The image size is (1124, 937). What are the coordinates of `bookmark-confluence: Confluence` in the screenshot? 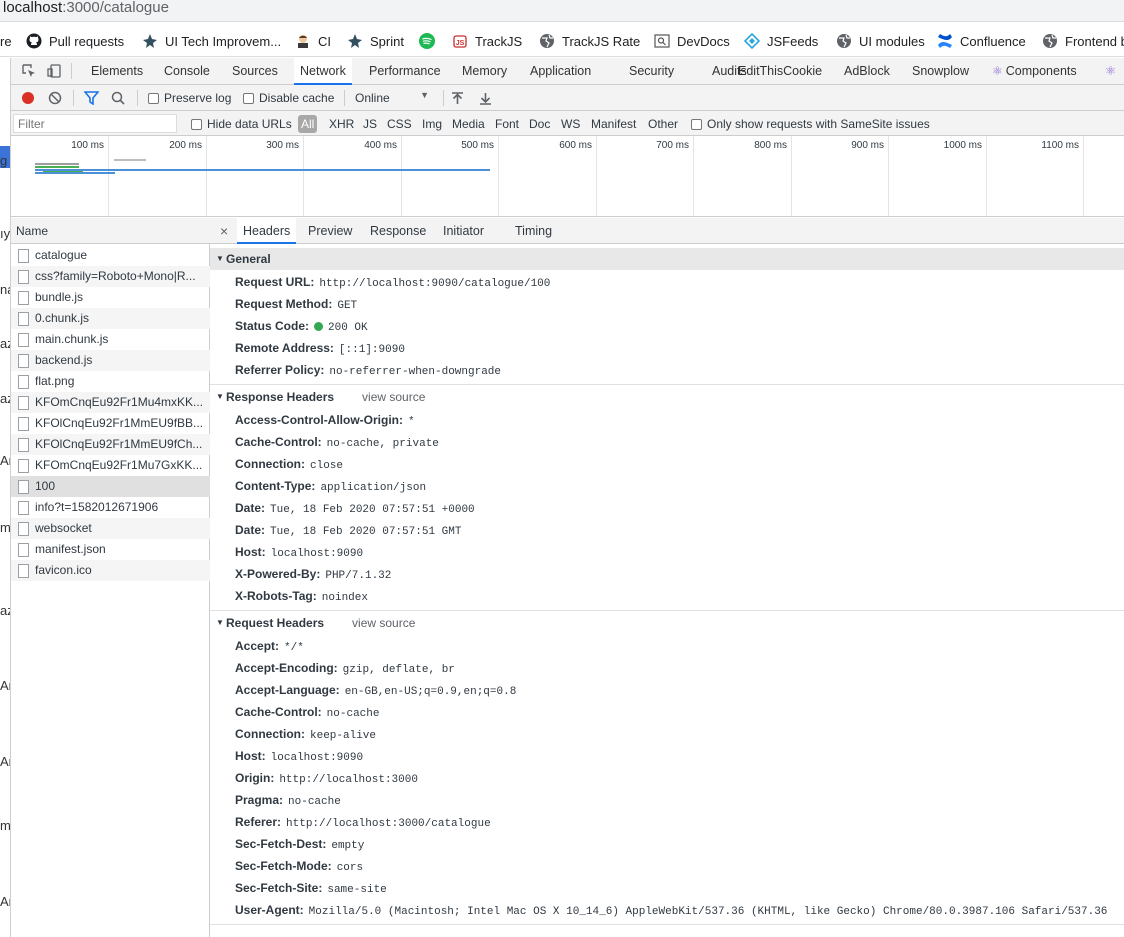 It's located at (981, 41).